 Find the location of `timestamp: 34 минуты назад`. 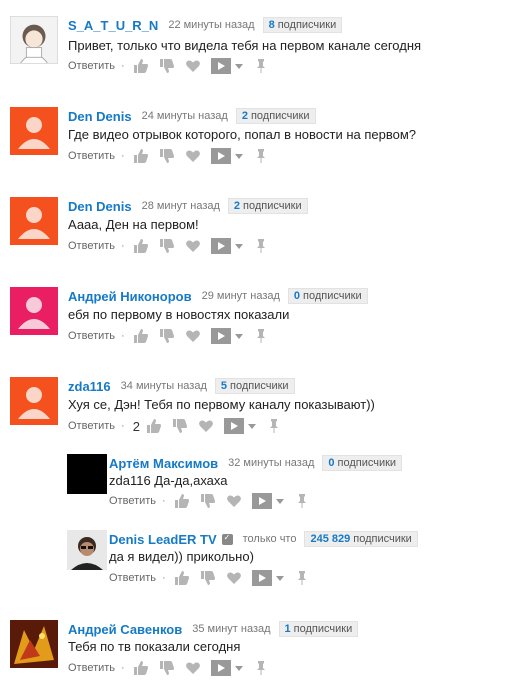

timestamp: 34 минуты назад is located at coordinates (164, 386).